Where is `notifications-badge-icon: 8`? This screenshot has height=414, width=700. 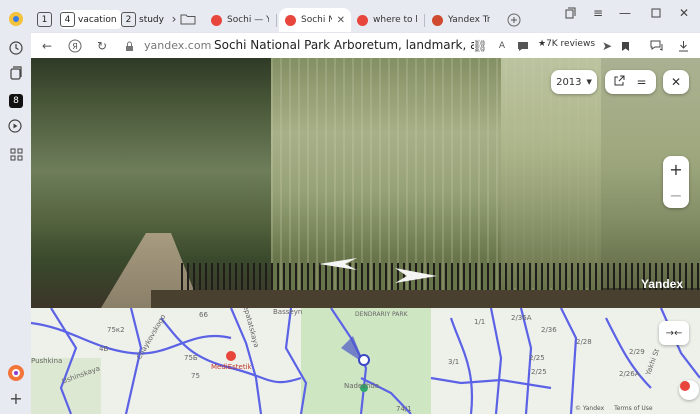 notifications-badge-icon: 8 is located at coordinates (16, 101).